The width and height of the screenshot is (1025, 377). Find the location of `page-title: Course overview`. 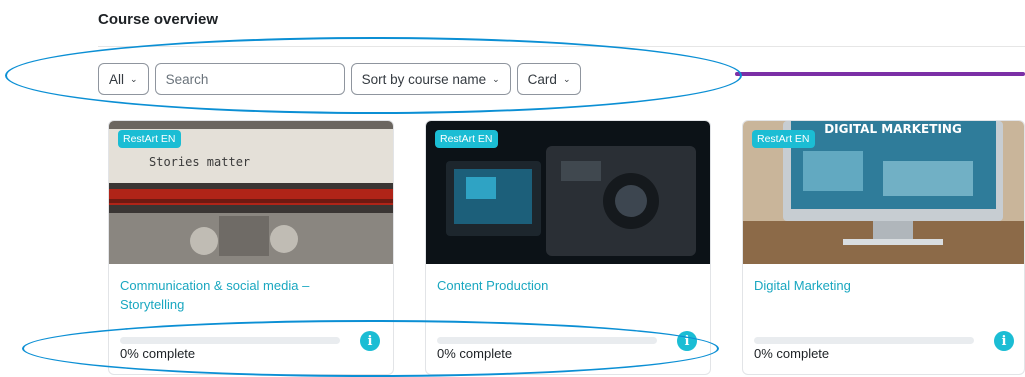

page-title: Course overview is located at coordinates (158, 19).